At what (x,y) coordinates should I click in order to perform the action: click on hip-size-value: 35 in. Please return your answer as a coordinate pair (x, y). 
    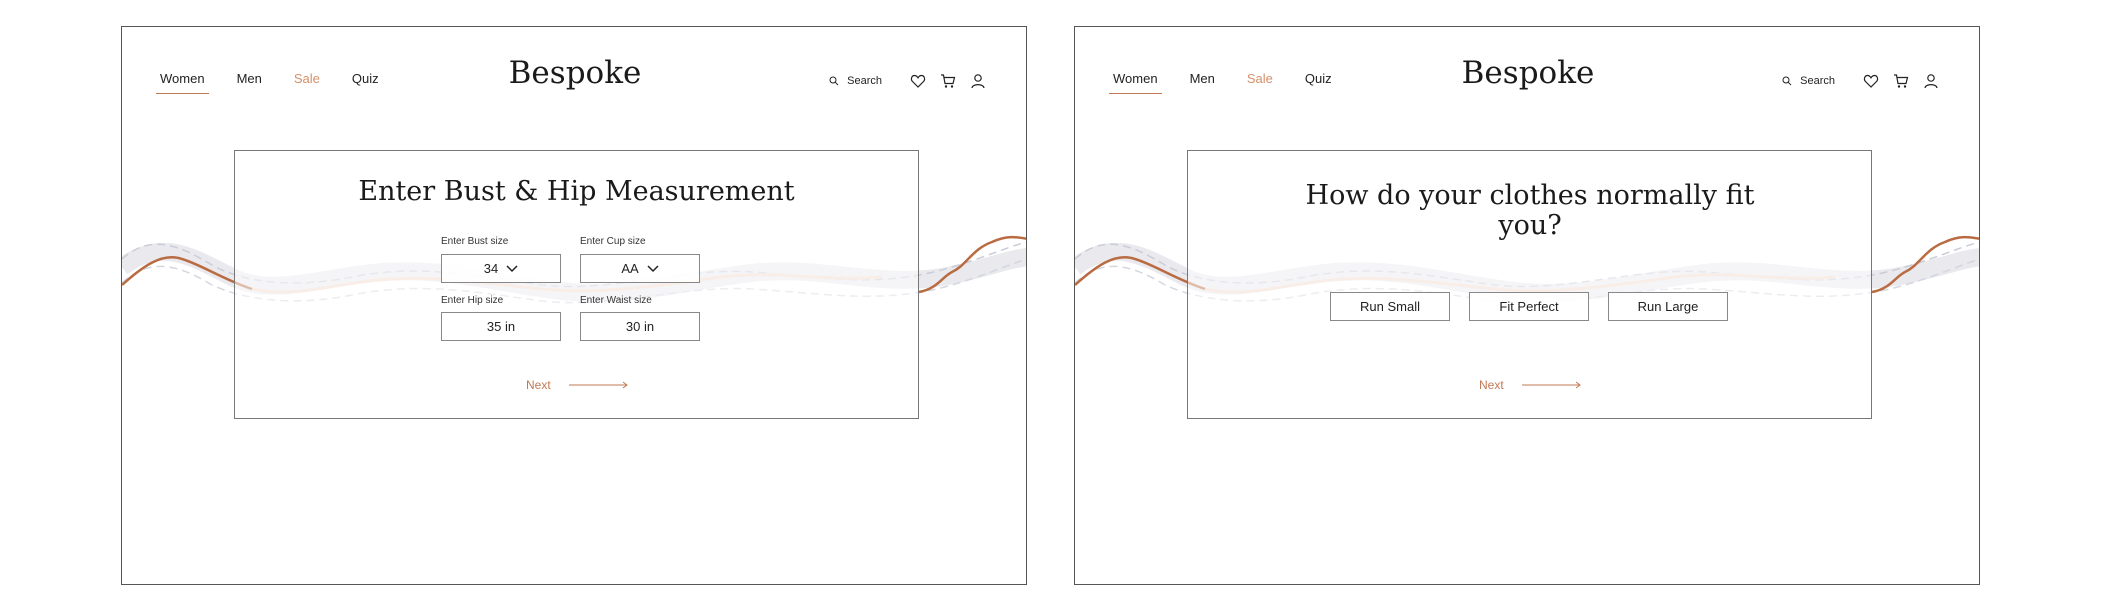
    Looking at the image, I should click on (501, 326).